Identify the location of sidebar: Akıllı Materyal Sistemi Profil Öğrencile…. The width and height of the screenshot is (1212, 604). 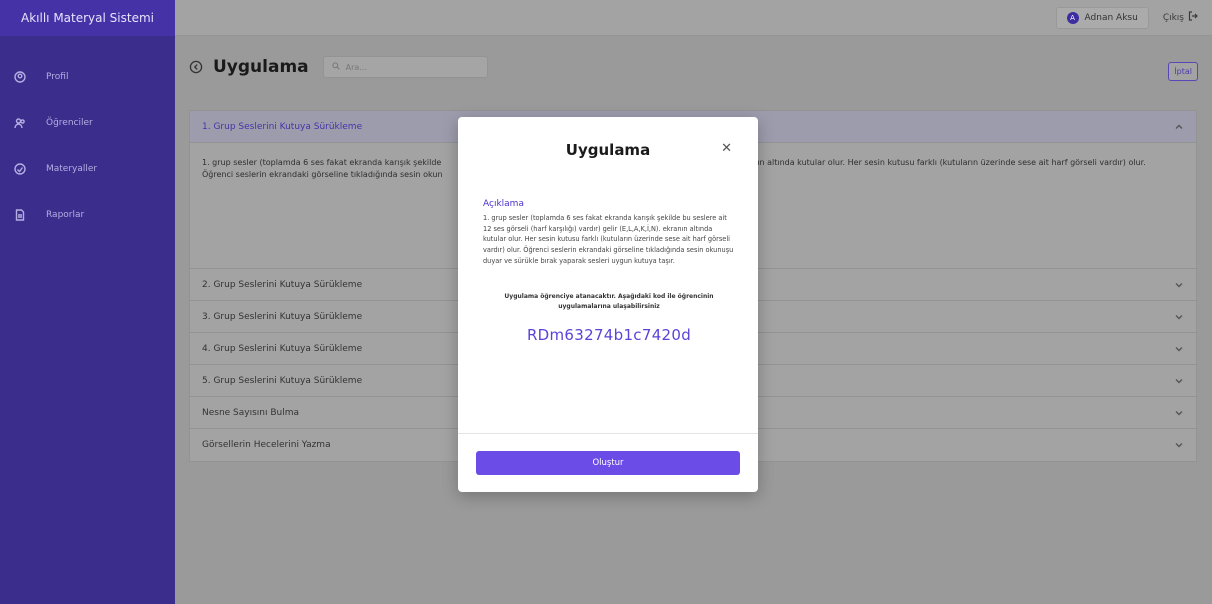
(87, 302).